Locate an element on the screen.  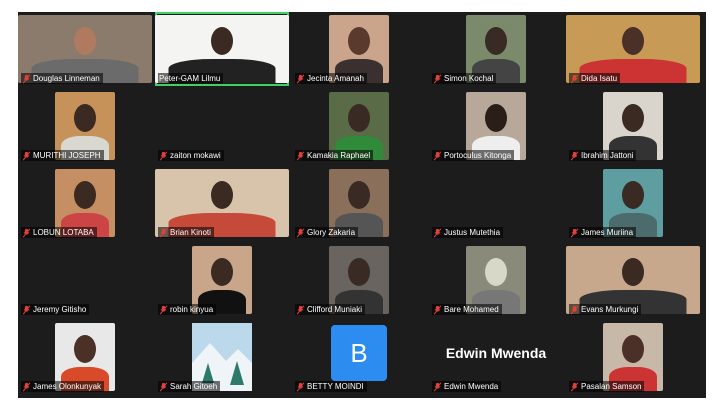
participant-name-label: Glory Zakaria is located at coordinates (327, 232).